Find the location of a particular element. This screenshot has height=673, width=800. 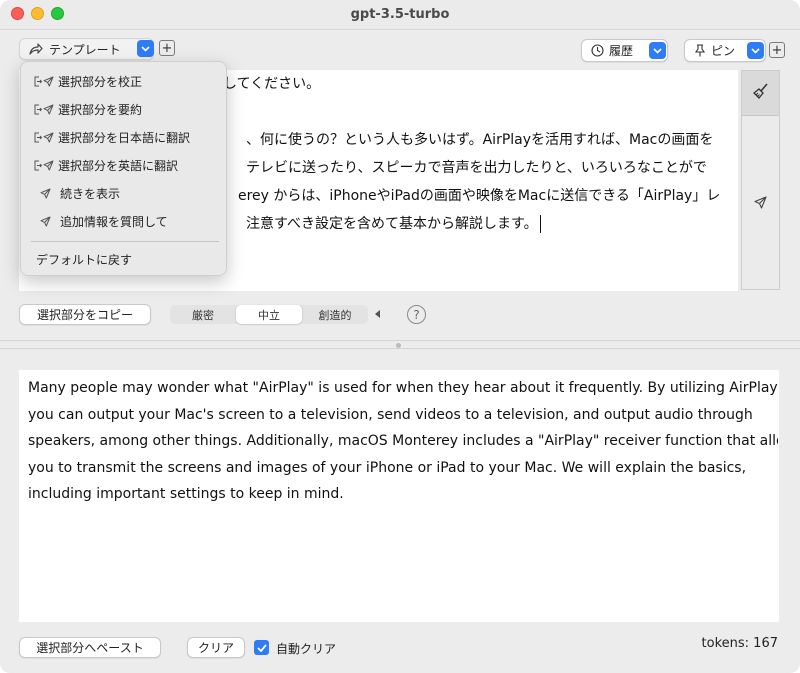

prompt-line: 注意すべき設定を含めて基本から解説します。 is located at coordinates (392, 224).